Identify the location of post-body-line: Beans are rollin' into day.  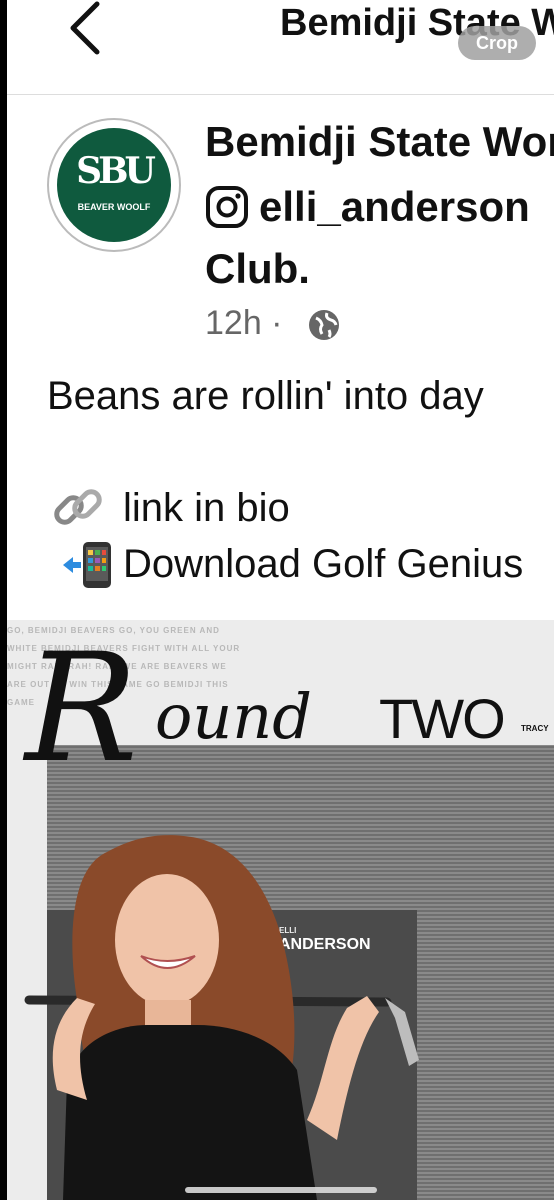
(265, 396).